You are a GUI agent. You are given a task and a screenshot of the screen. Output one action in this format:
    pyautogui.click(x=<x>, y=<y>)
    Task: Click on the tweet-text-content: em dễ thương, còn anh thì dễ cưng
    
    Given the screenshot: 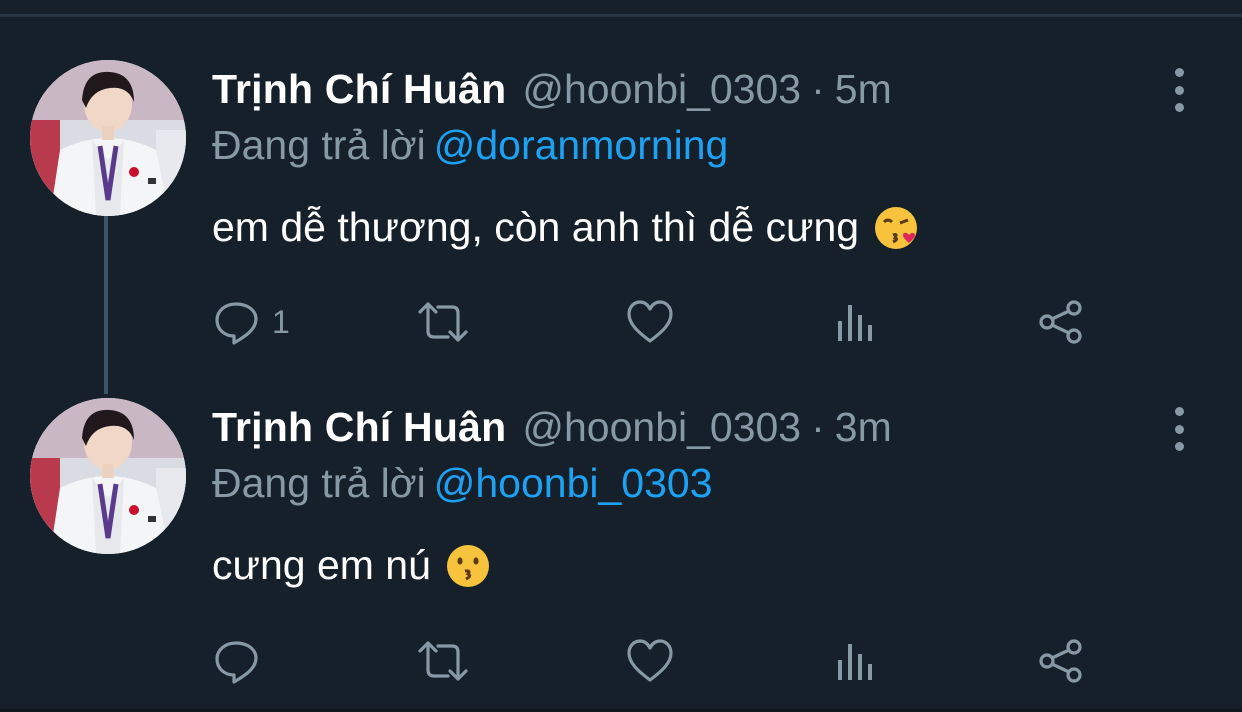 What is the action you would take?
    pyautogui.click(x=536, y=227)
    